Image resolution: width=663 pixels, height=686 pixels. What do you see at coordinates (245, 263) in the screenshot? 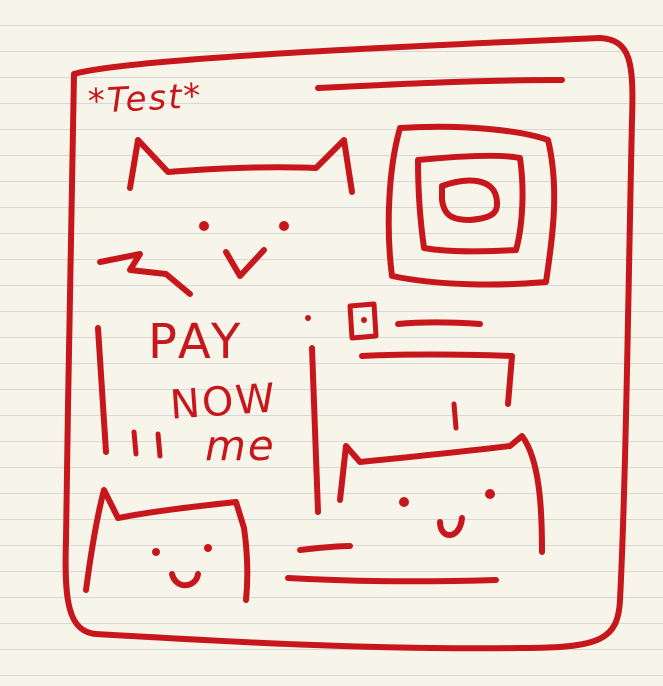
I see `cat-mouth` at bounding box center [245, 263].